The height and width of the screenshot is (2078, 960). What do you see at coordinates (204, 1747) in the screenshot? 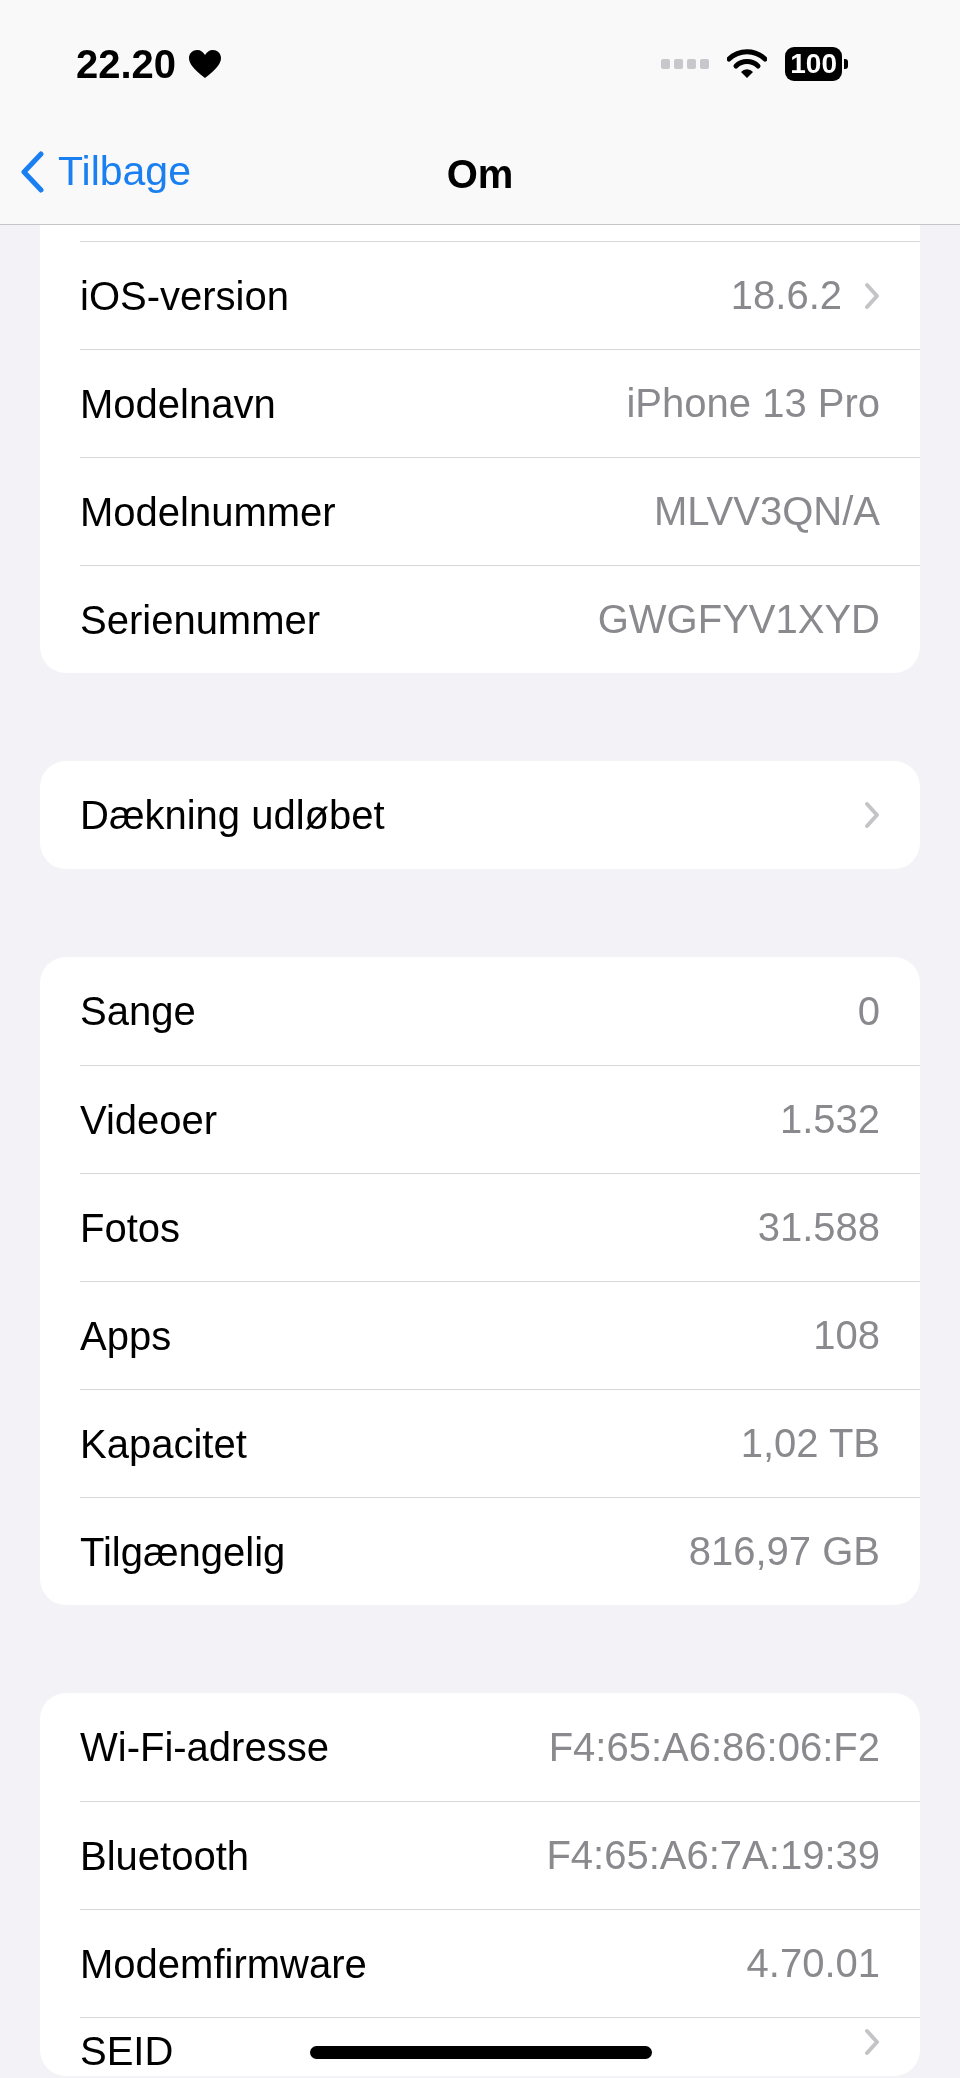
I see `row-label: Wi-Fi-adresse` at bounding box center [204, 1747].